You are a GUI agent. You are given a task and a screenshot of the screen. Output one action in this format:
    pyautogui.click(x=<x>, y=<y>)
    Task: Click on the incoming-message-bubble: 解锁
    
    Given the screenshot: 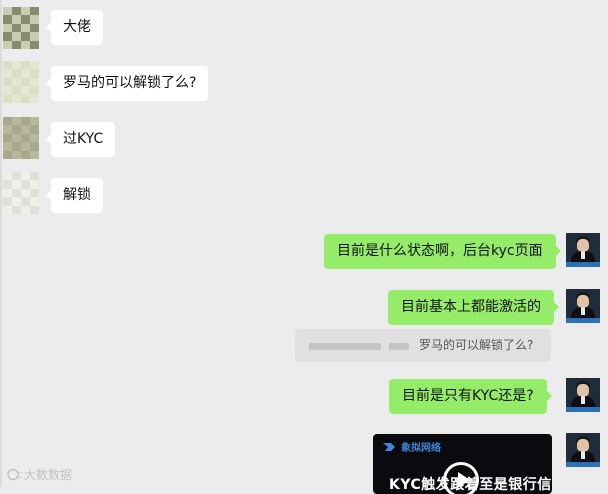 What is the action you would take?
    pyautogui.click(x=74, y=195)
    